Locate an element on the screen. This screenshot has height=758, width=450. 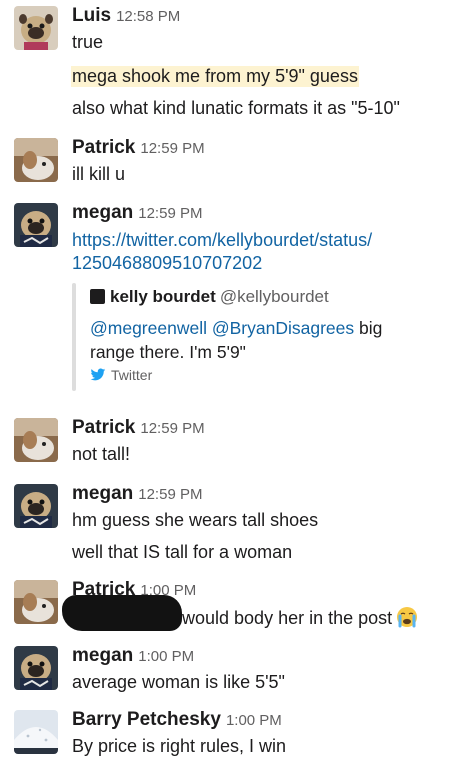
message-text: hm guess she wears tall shoes is located at coordinates (195, 520).